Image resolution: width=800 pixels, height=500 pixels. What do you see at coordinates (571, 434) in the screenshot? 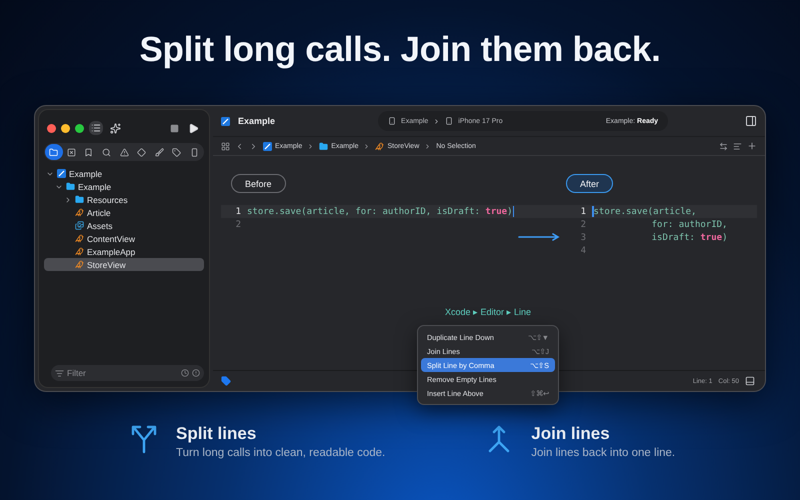
I see `feature-title: Join lines` at bounding box center [571, 434].